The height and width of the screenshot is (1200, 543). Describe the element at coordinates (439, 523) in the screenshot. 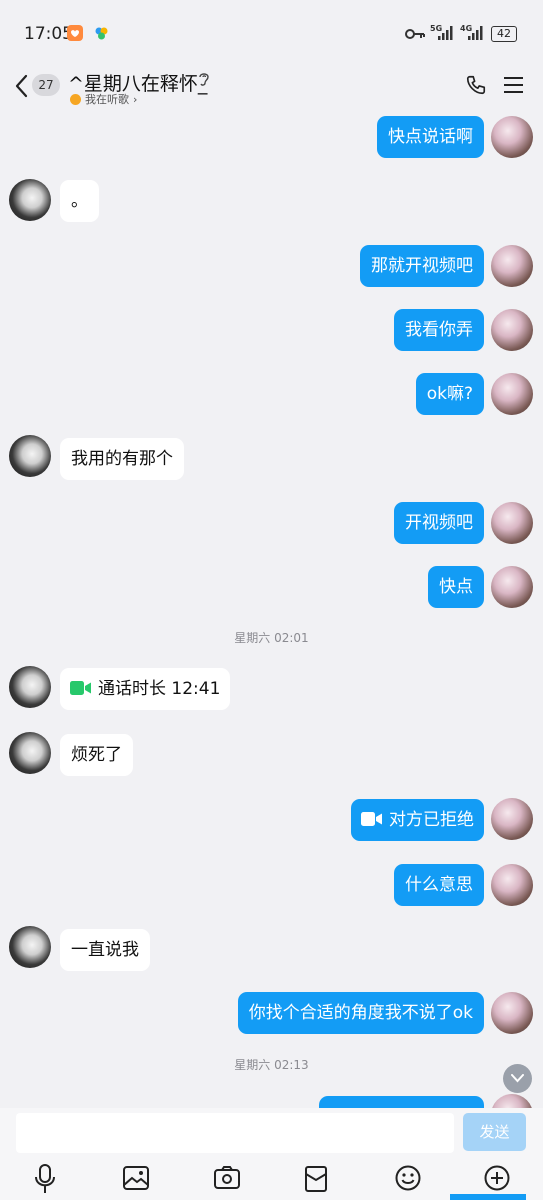

I see `message-bubble-sent: 开视频吧` at that location.